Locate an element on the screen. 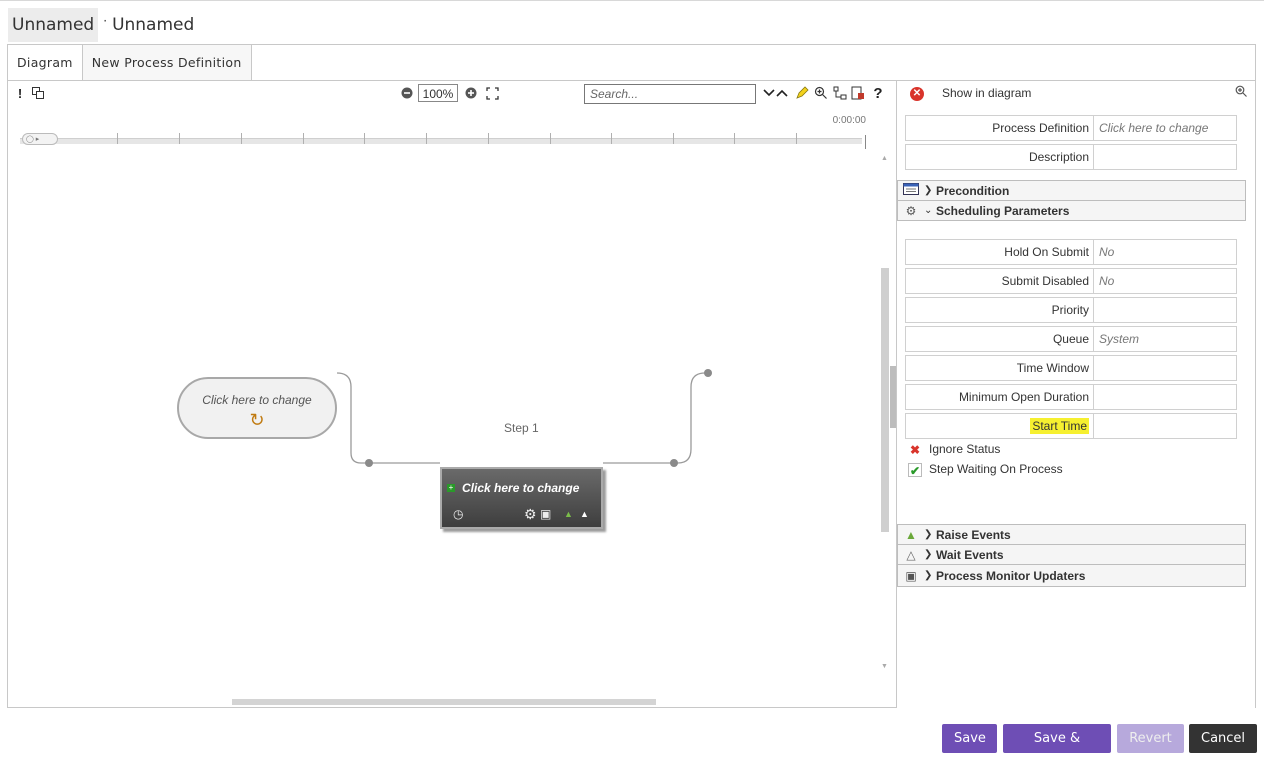  prop-description: Description is located at coordinates (1071, 157).